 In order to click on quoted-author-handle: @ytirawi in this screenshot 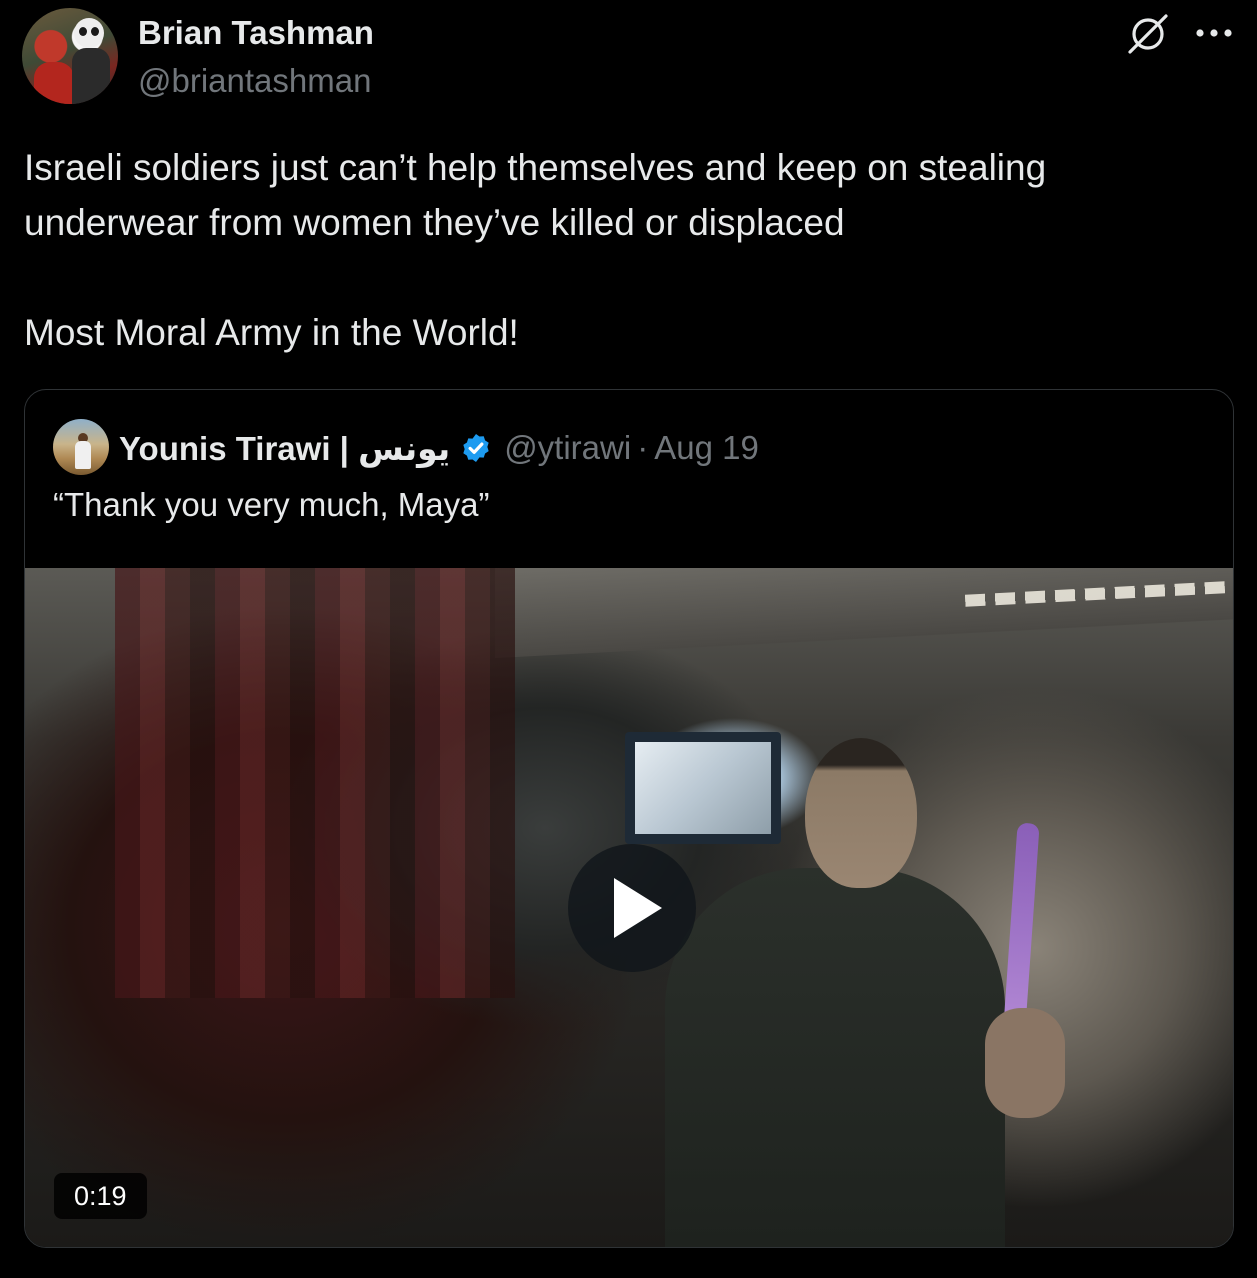, I will do `click(567, 448)`.